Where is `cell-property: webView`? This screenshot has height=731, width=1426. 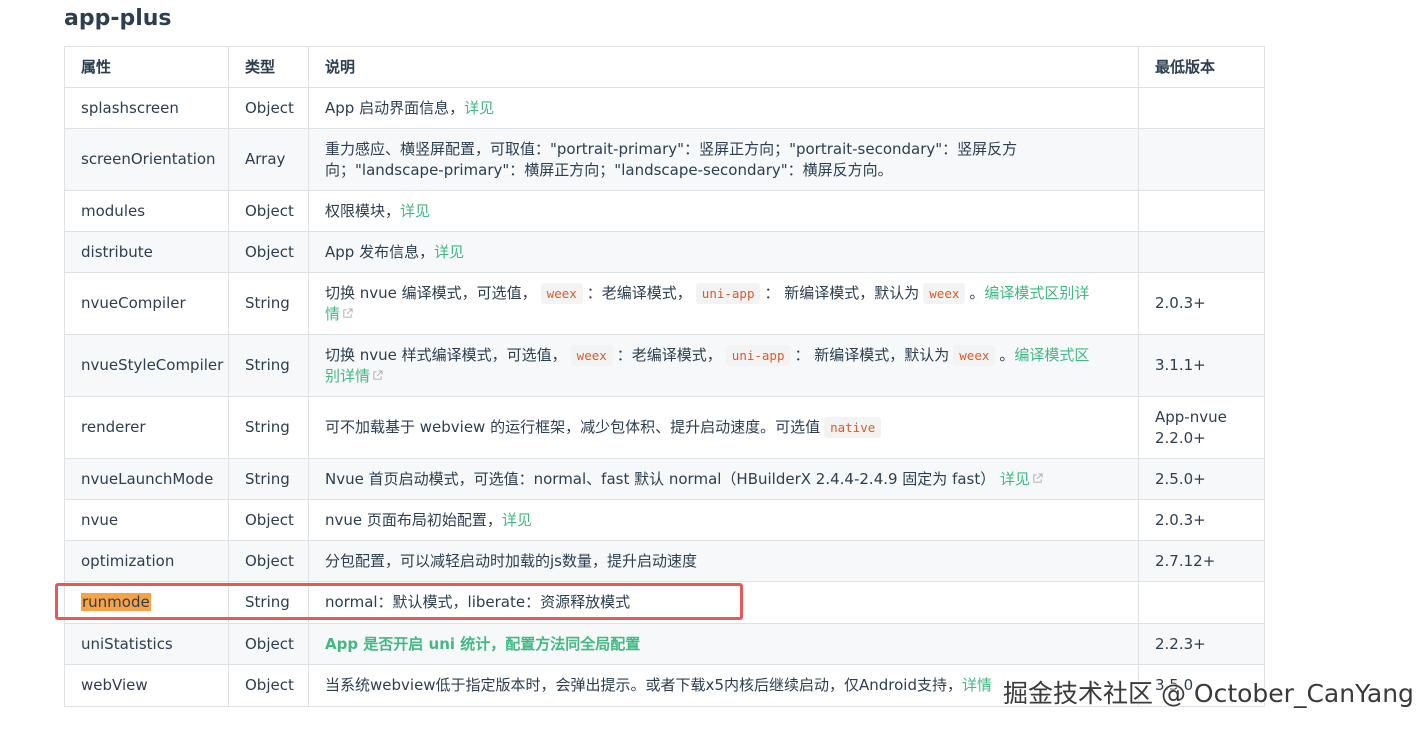
cell-property: webView is located at coordinates (146, 685).